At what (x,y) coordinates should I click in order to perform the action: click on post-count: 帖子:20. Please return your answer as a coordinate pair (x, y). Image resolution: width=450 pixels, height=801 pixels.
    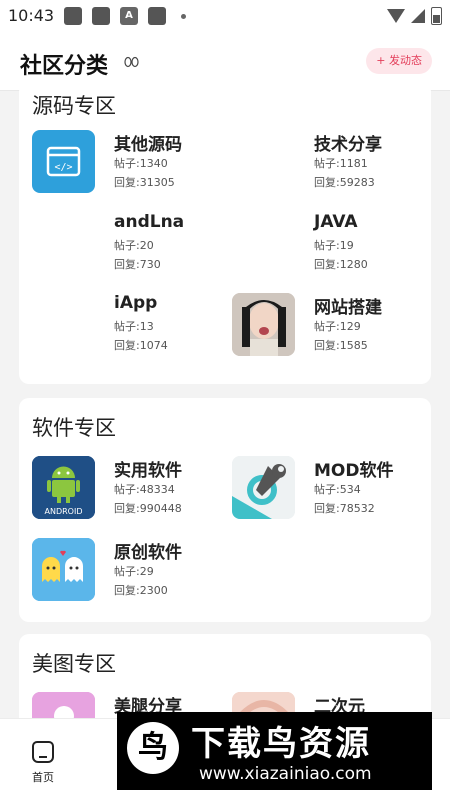
    Looking at the image, I should click on (134, 245).